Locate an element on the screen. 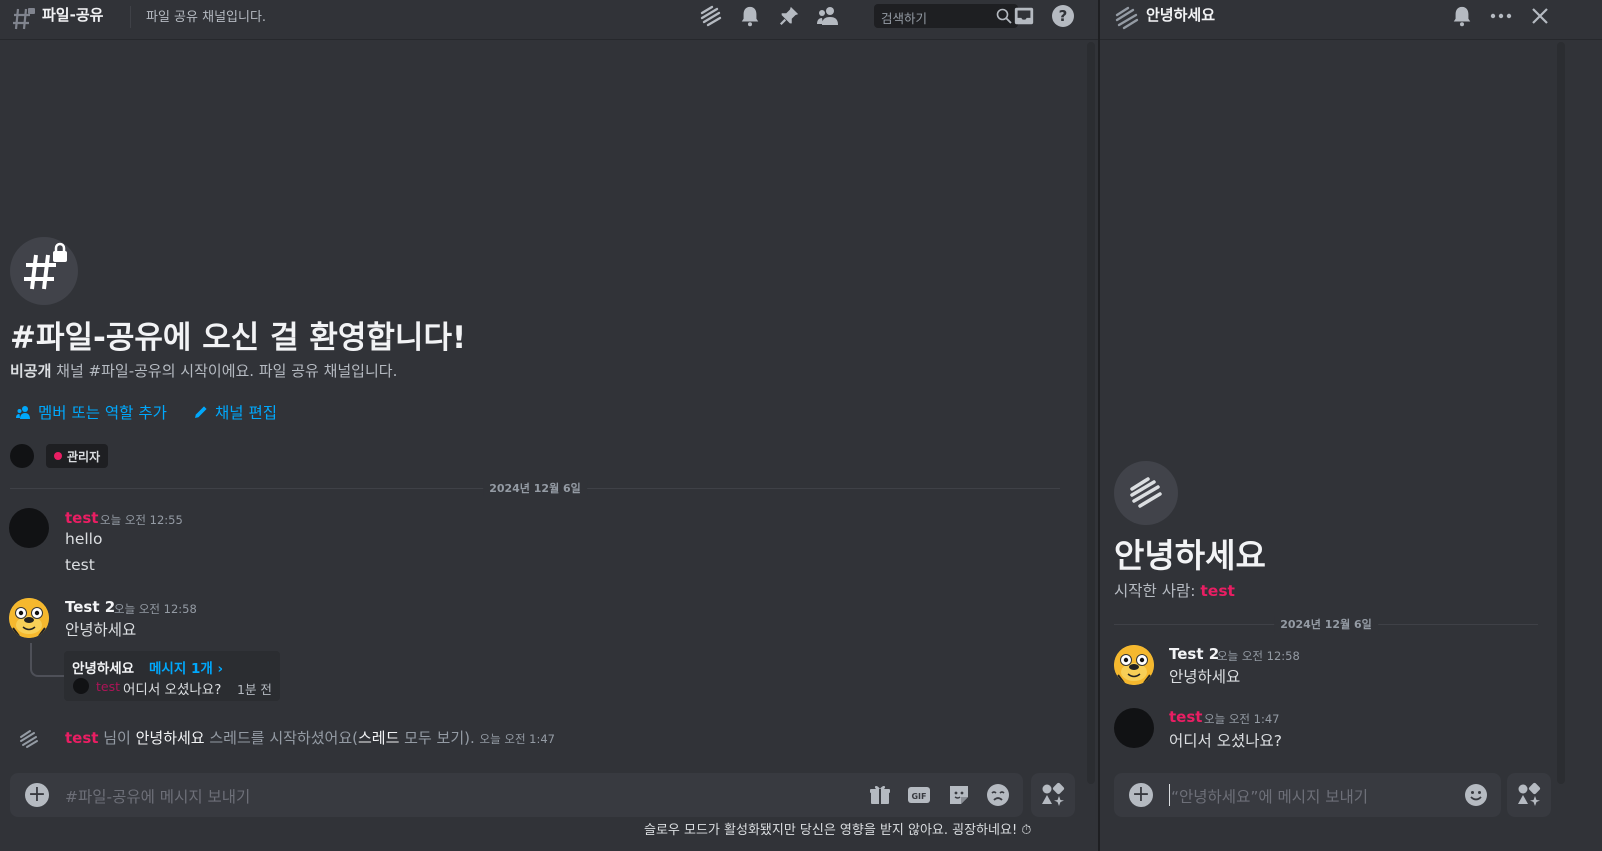 Image resolution: width=1602 pixels, height=851 pixels. thread-icon is located at coordinates (1127, 18).